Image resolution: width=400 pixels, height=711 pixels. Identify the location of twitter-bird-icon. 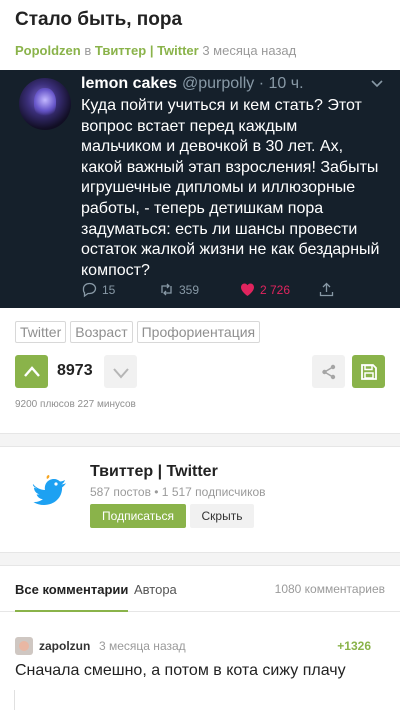
(48, 488).